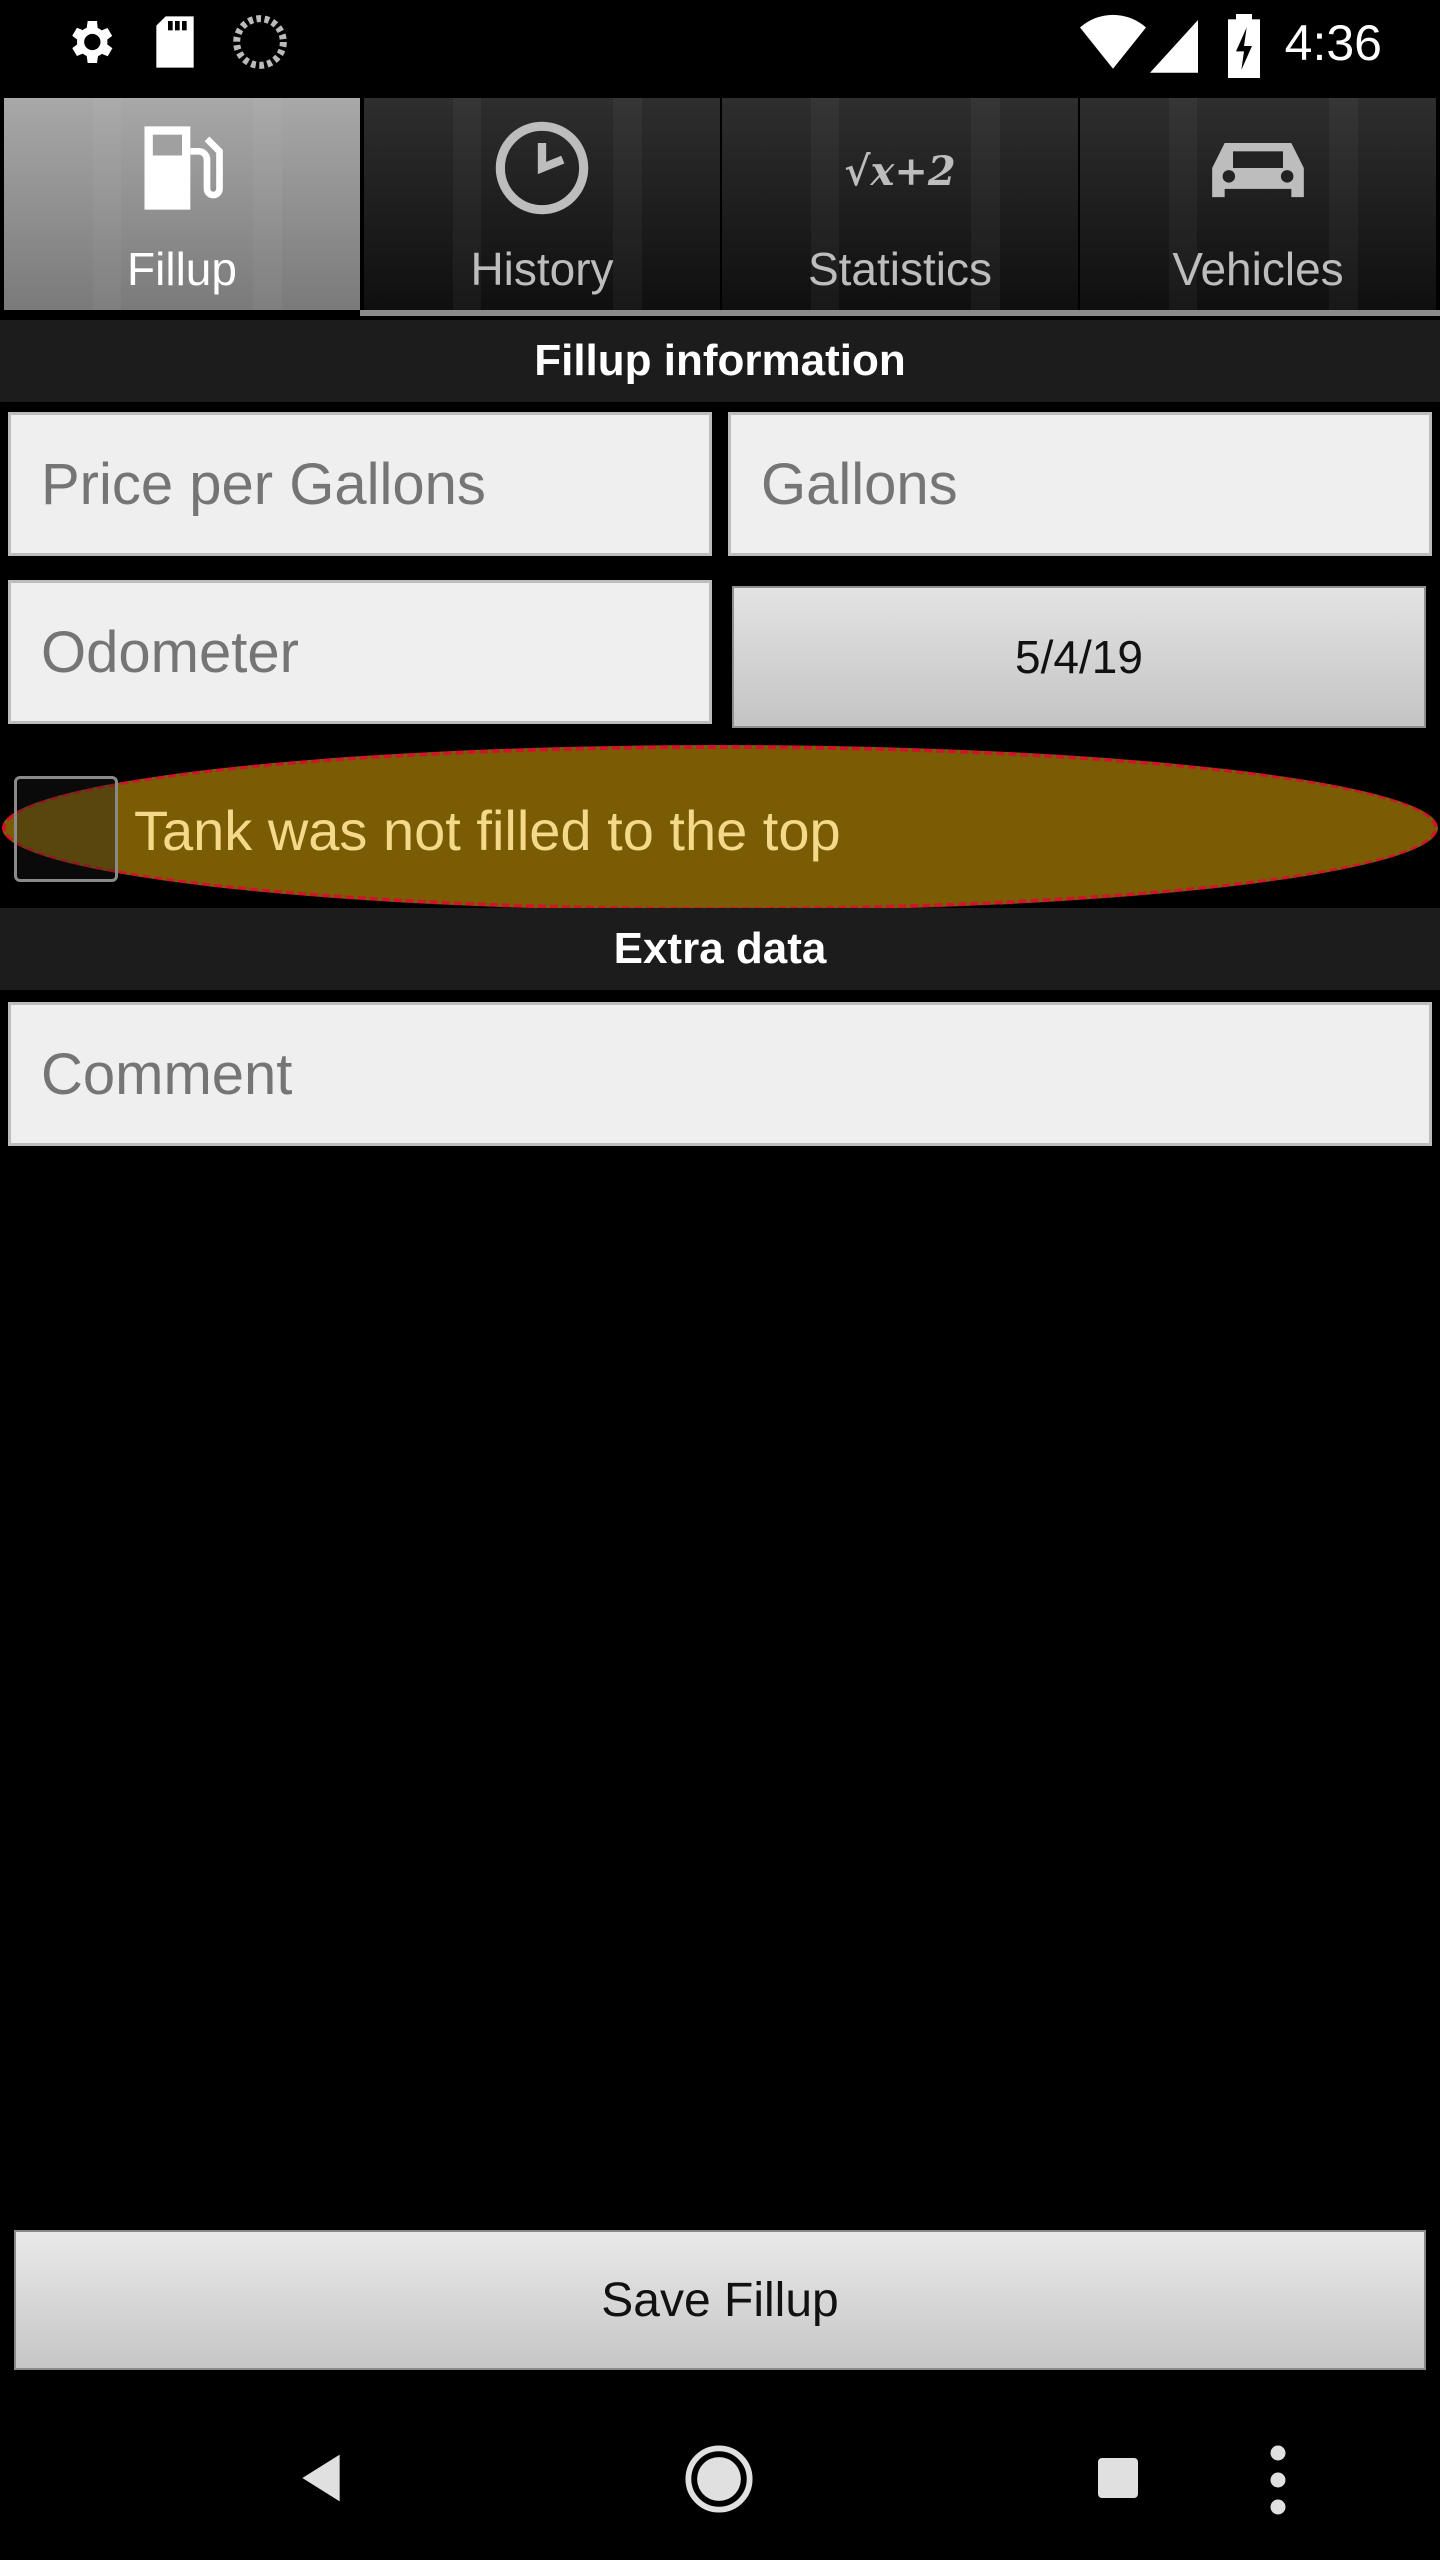 Image resolution: width=1440 pixels, height=2560 pixels. I want to click on sd-card-icon, so click(175, 44).